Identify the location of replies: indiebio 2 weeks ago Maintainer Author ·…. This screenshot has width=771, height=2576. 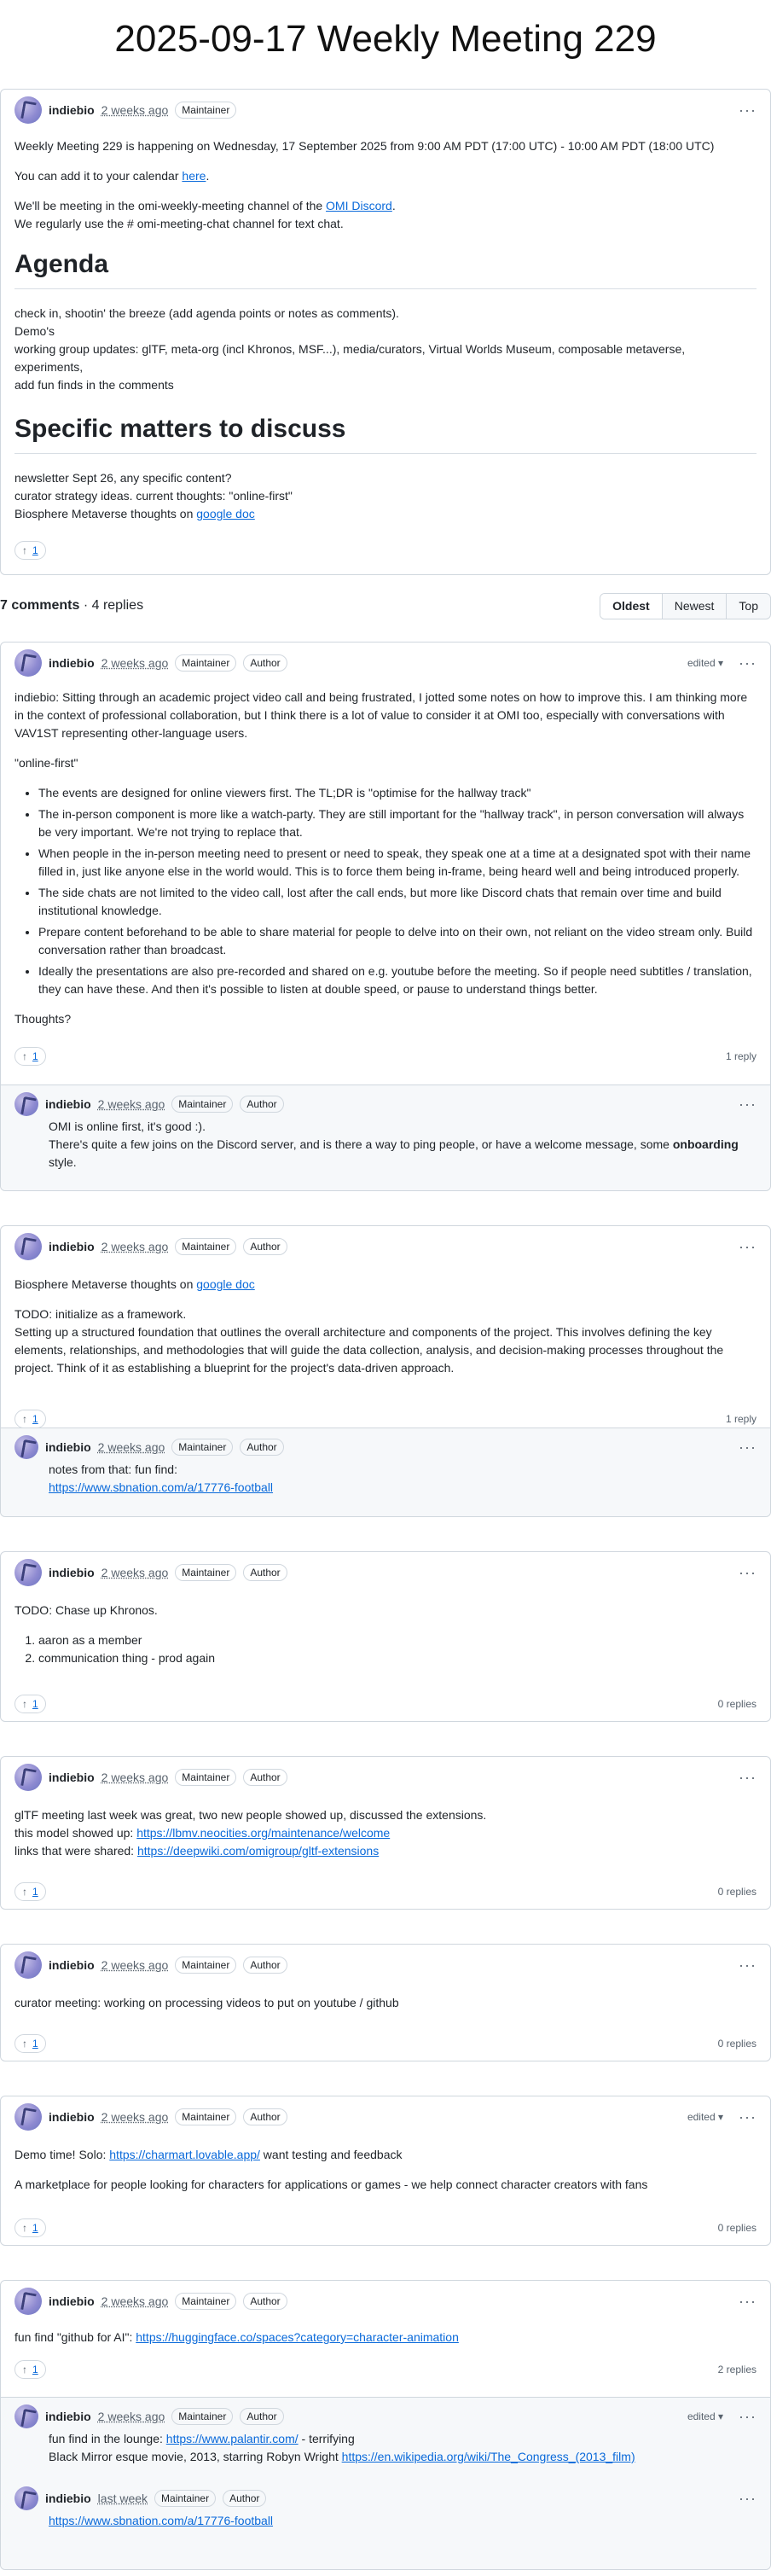
(385, 1137).